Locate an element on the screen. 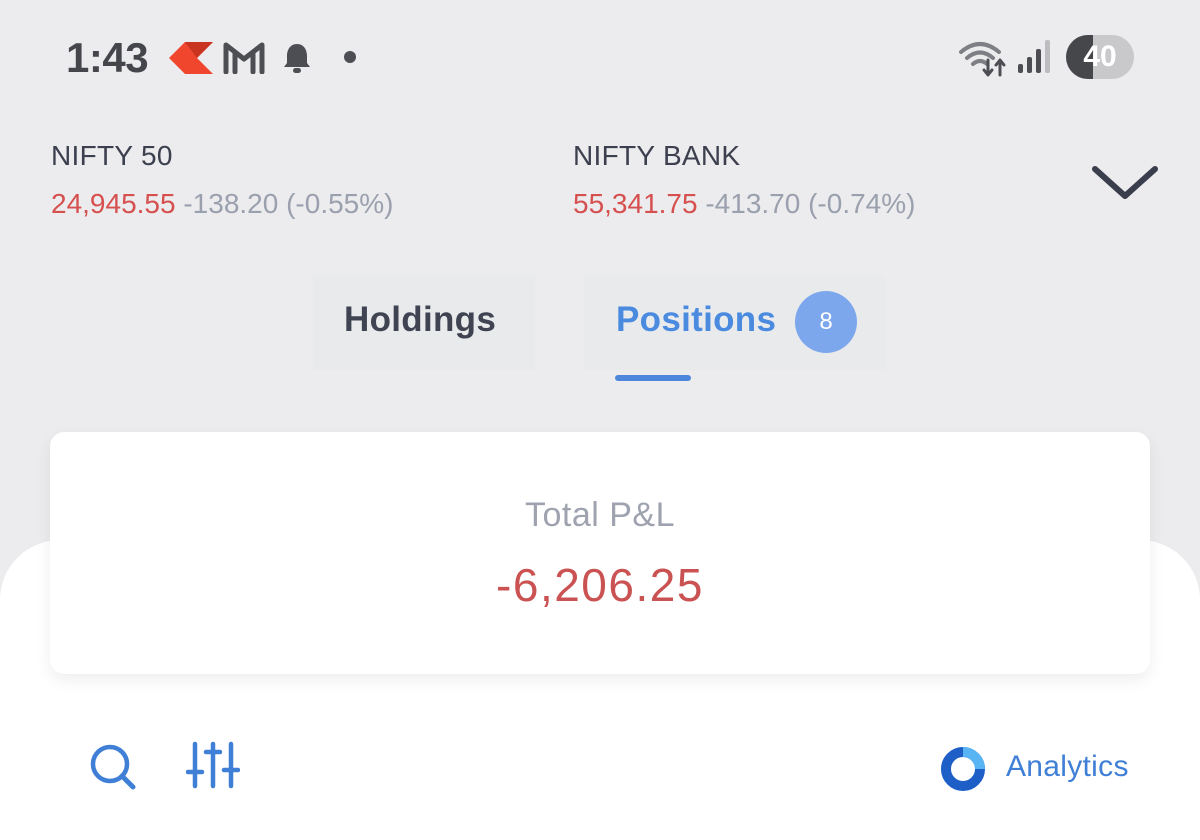 This screenshot has height=840, width=1200. analytics-label: Analytics is located at coordinates (1067, 766).